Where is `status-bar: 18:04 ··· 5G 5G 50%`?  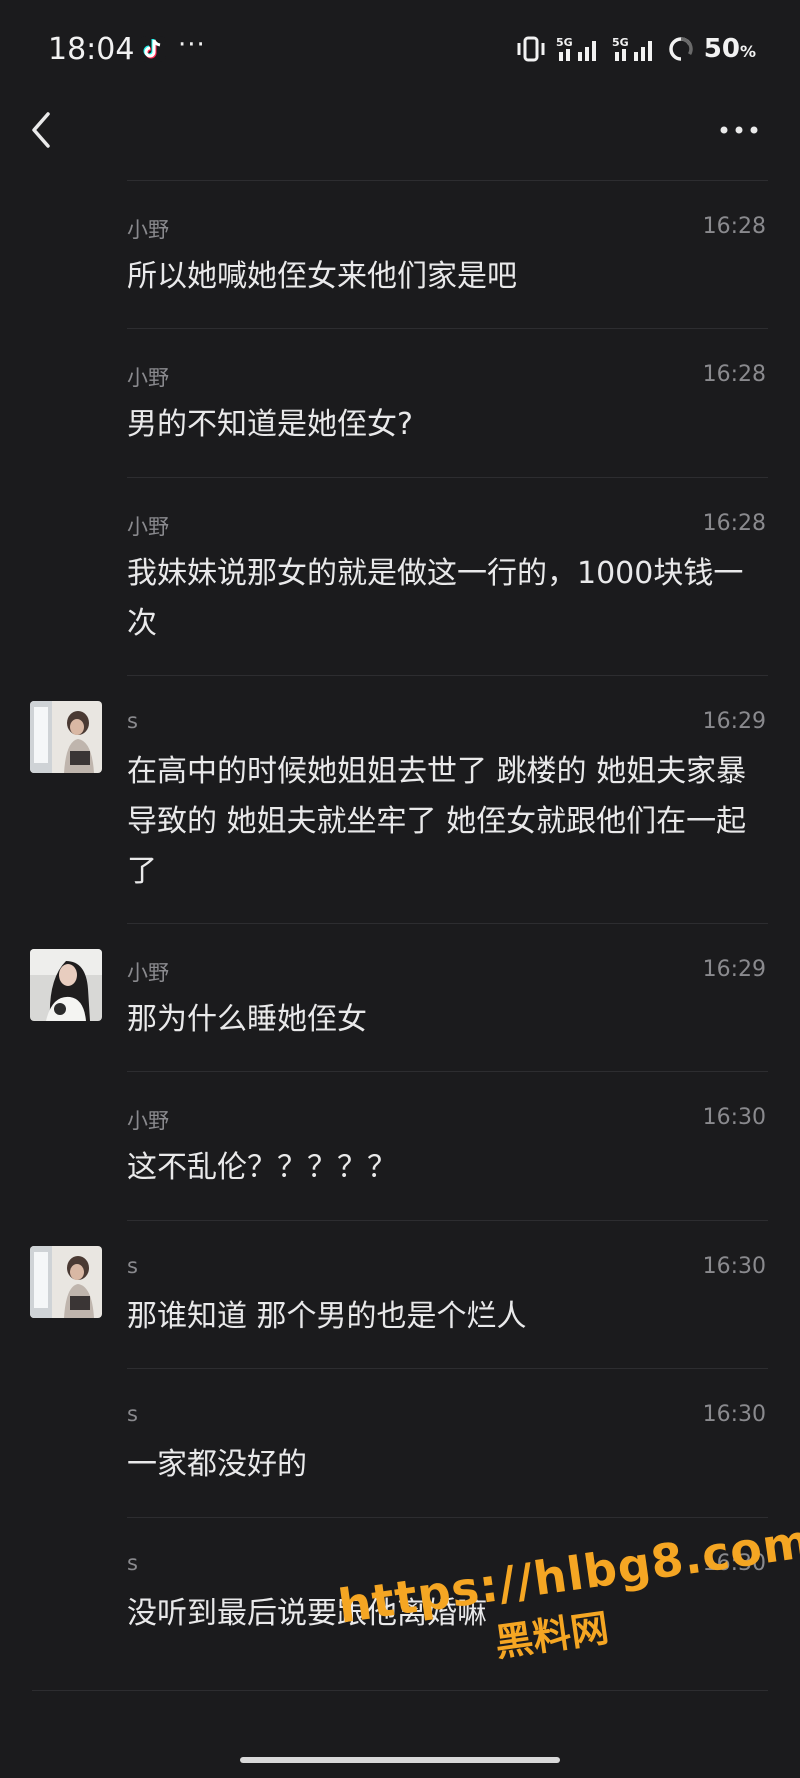 status-bar: 18:04 ··· 5G 5G 50% is located at coordinates (400, 50).